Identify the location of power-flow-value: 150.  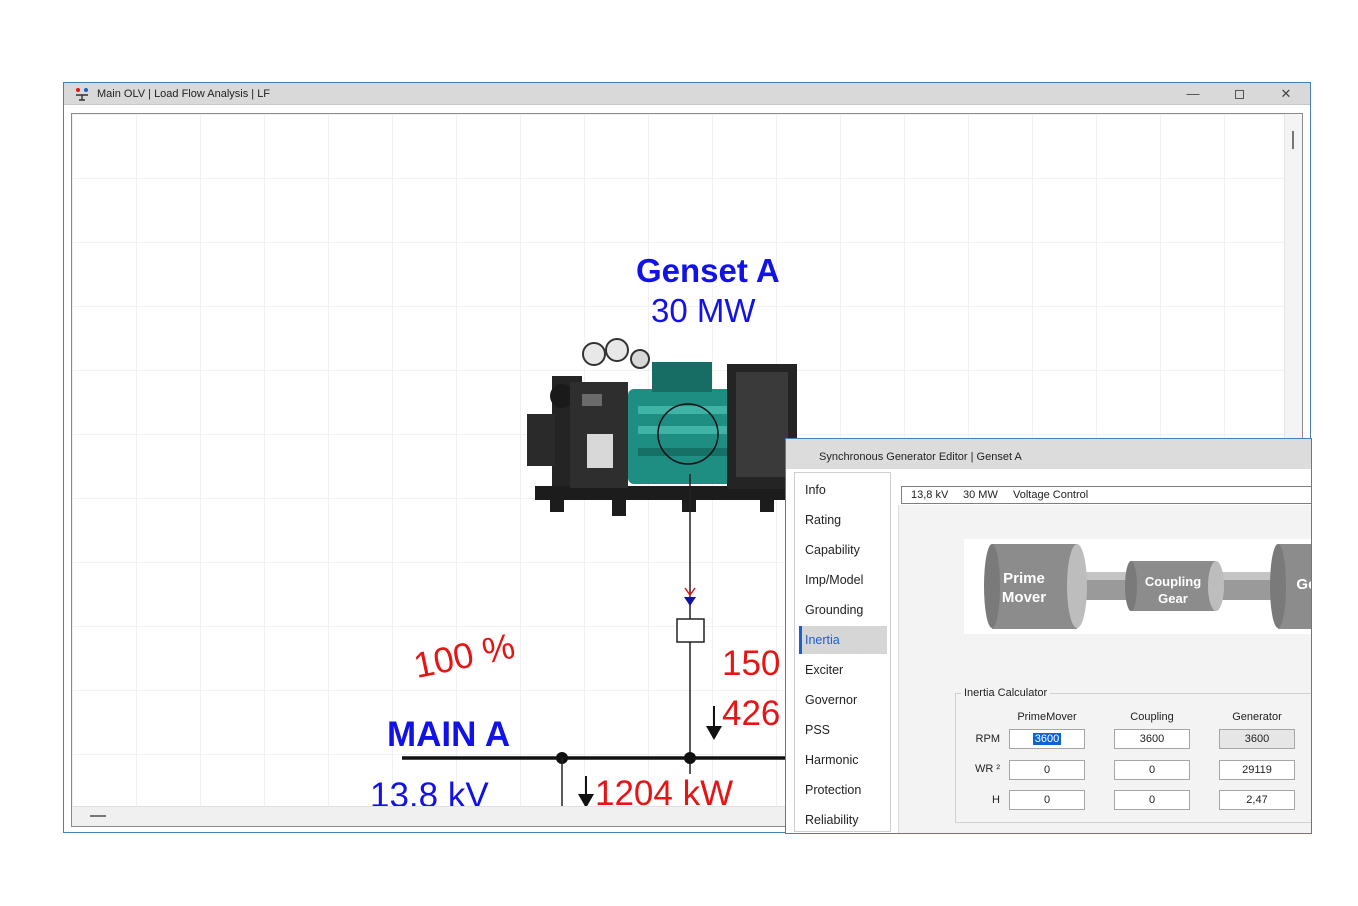
(751, 663).